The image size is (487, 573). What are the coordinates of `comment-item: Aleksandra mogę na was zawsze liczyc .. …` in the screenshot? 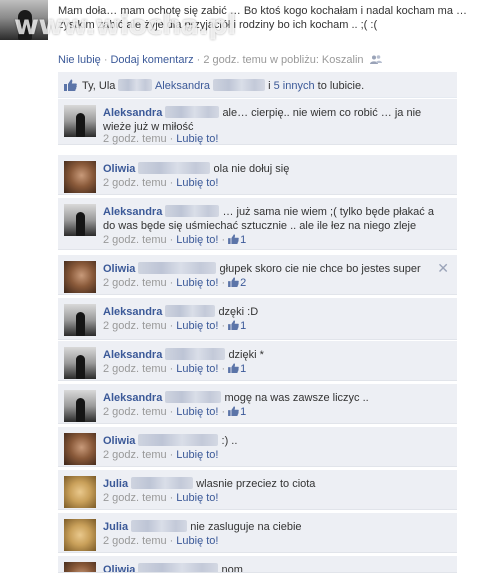 It's located at (257, 404).